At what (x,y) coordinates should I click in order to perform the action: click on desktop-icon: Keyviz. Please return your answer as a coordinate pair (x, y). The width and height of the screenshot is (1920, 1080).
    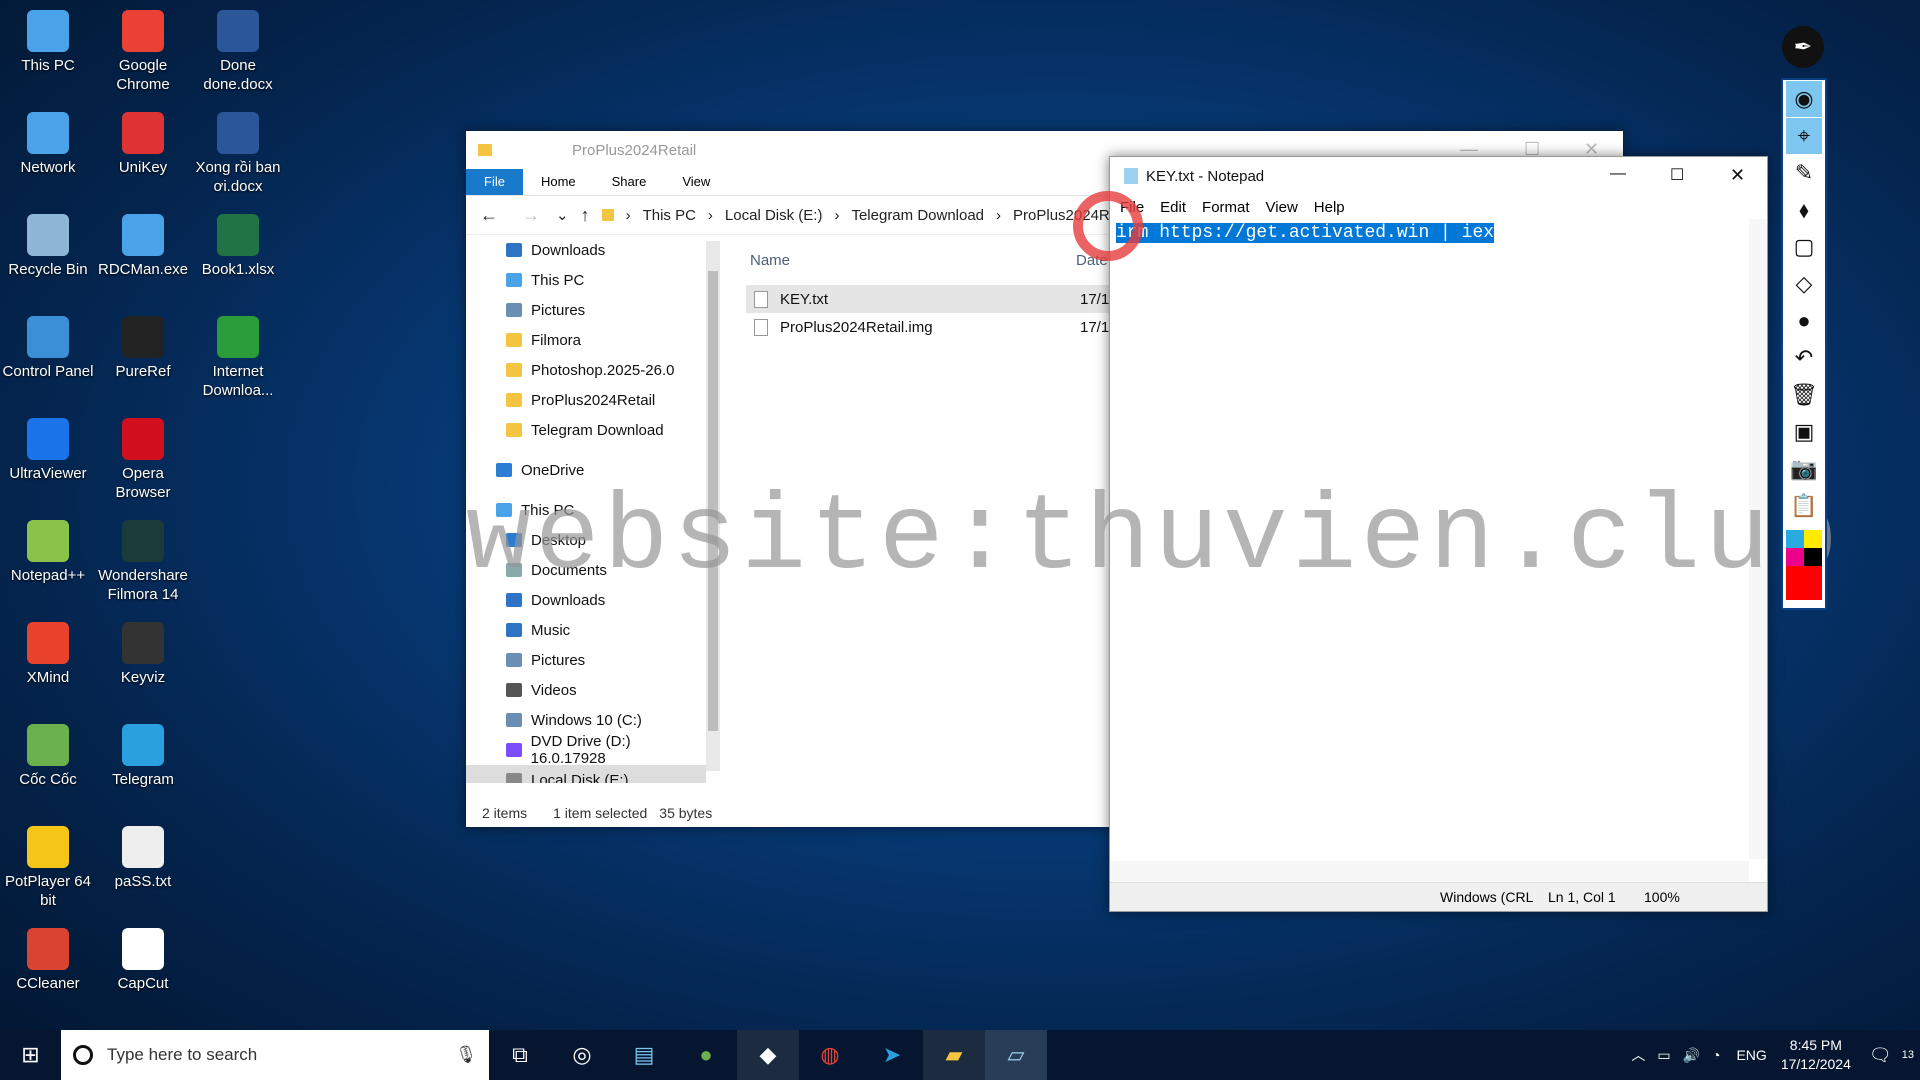
    Looking at the image, I should click on (143, 652).